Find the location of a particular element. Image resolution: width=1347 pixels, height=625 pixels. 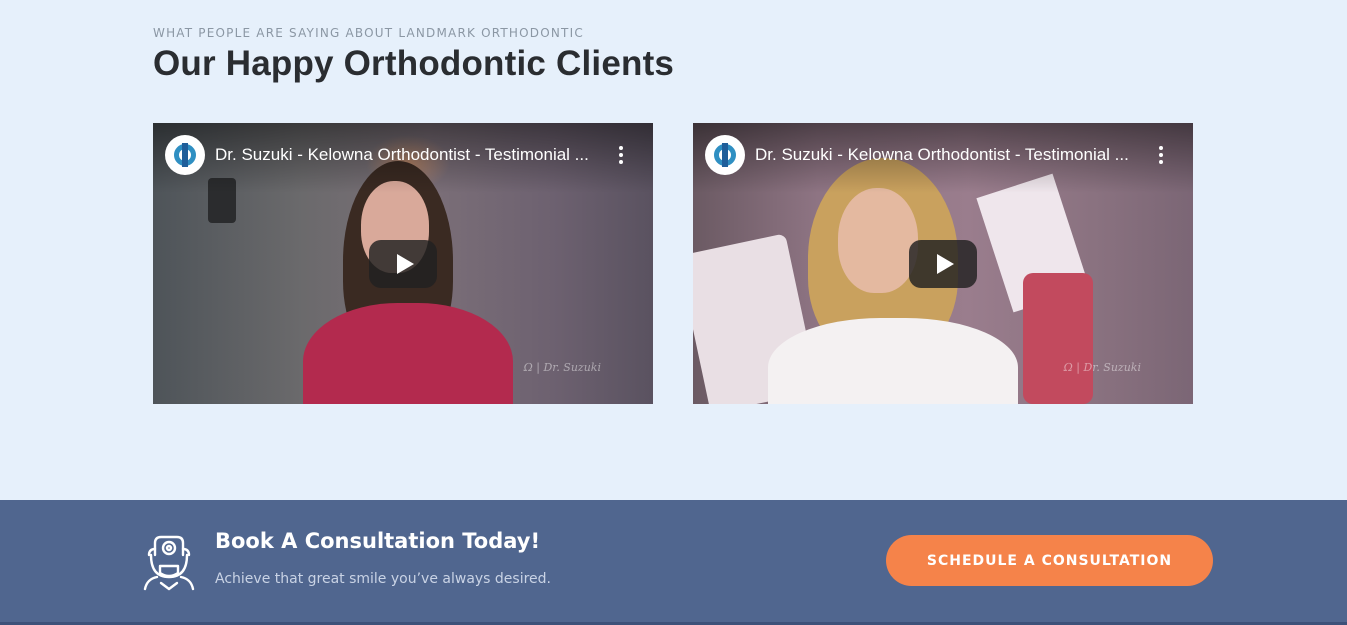

schedule-consultation-button: SCHEDULE A CONSULTATION is located at coordinates (1049, 560).